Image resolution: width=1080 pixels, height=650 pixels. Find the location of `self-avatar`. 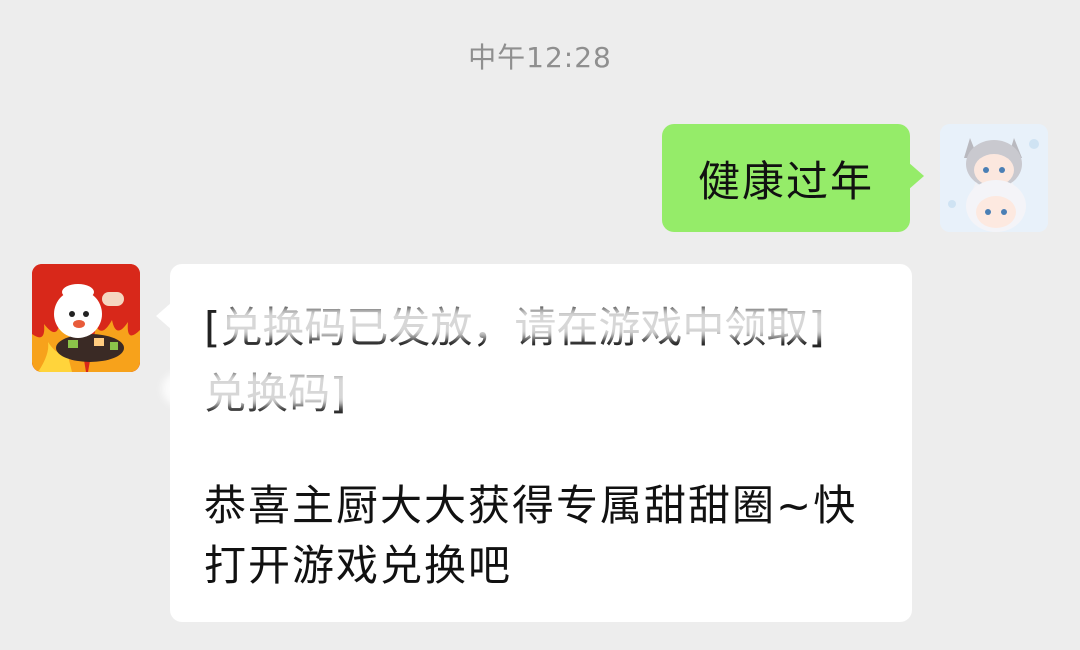

self-avatar is located at coordinates (994, 178).